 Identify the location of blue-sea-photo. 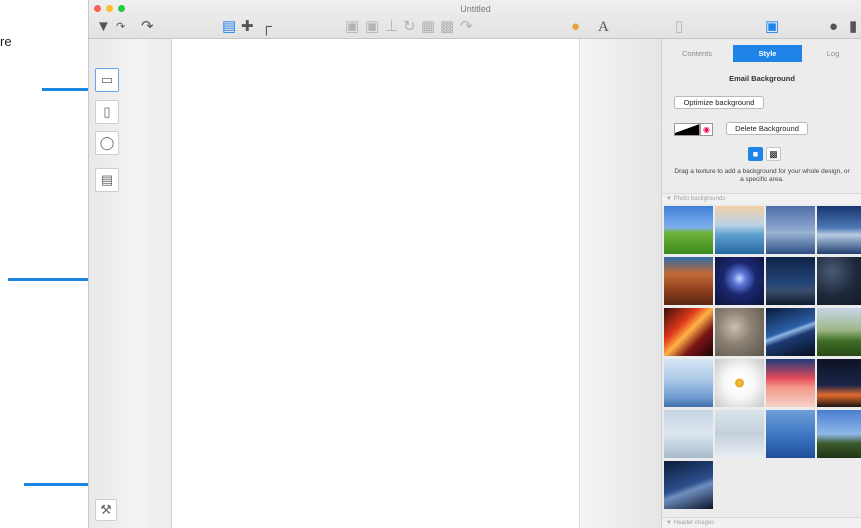
(790, 230).